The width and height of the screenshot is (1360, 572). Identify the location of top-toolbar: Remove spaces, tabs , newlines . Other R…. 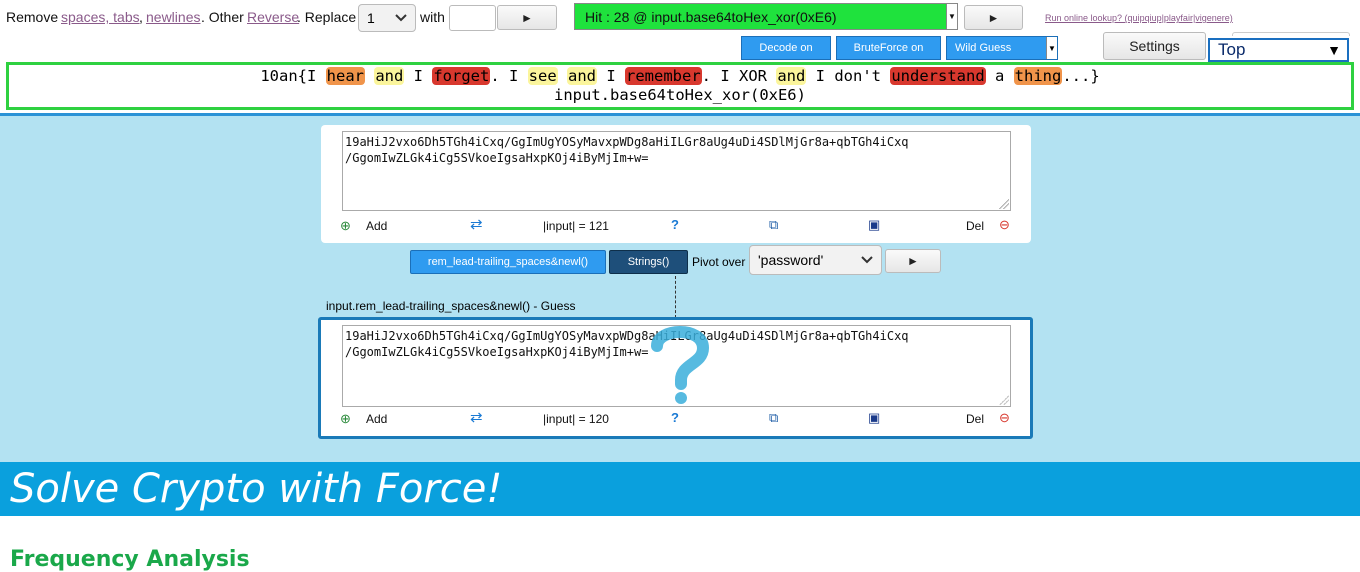
(680, 31).